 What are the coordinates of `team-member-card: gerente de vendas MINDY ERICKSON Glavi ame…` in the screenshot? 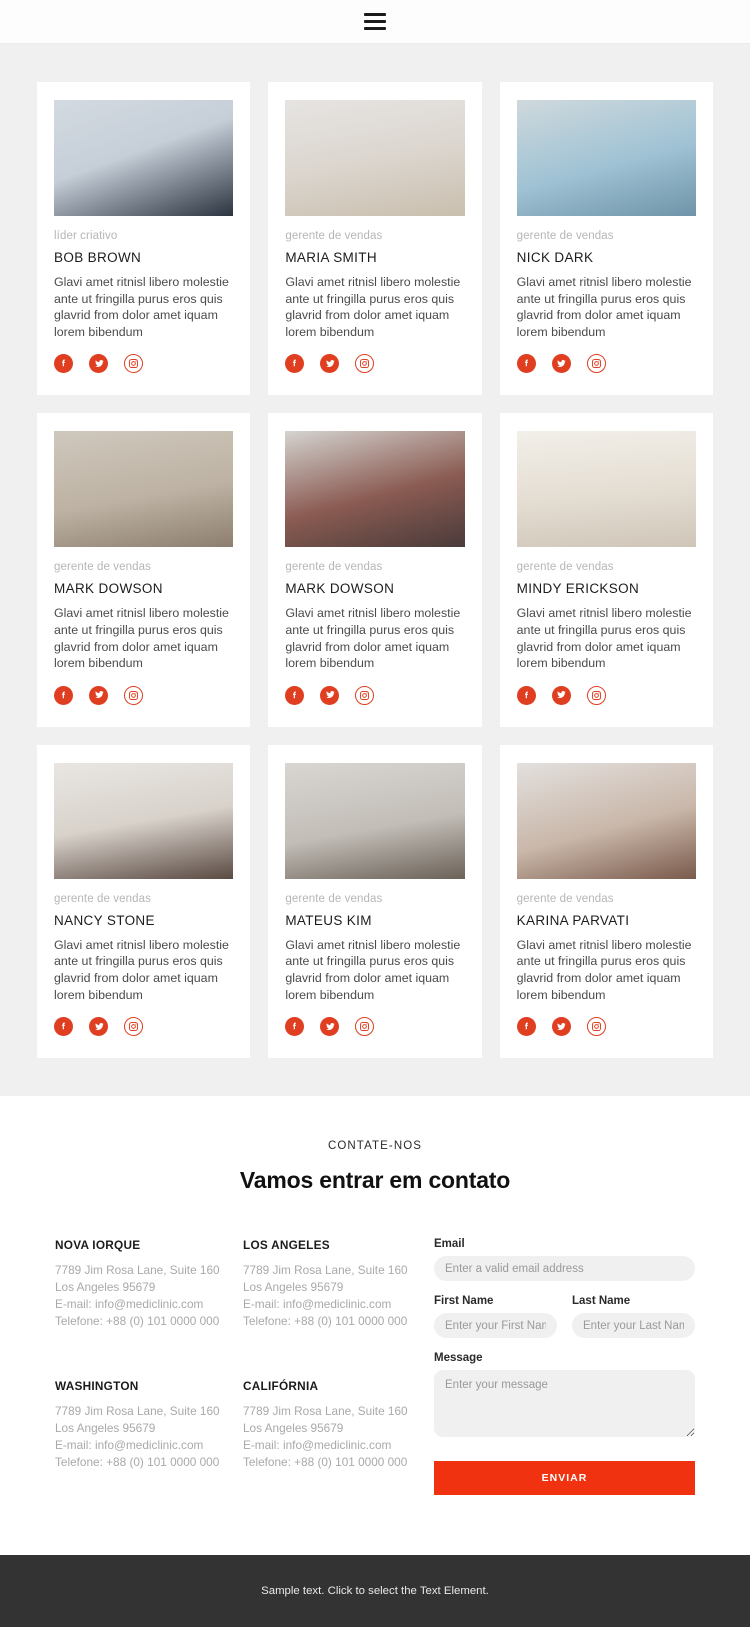 It's located at (606, 570).